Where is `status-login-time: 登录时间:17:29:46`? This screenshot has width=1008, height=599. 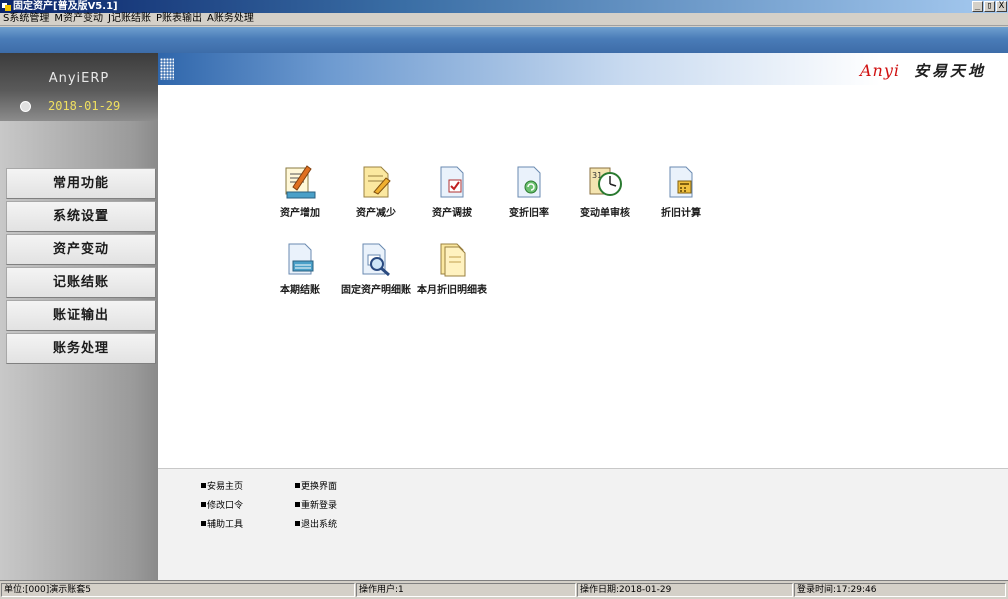
status-login-time: 登录时间:17:29:46 is located at coordinates (900, 590).